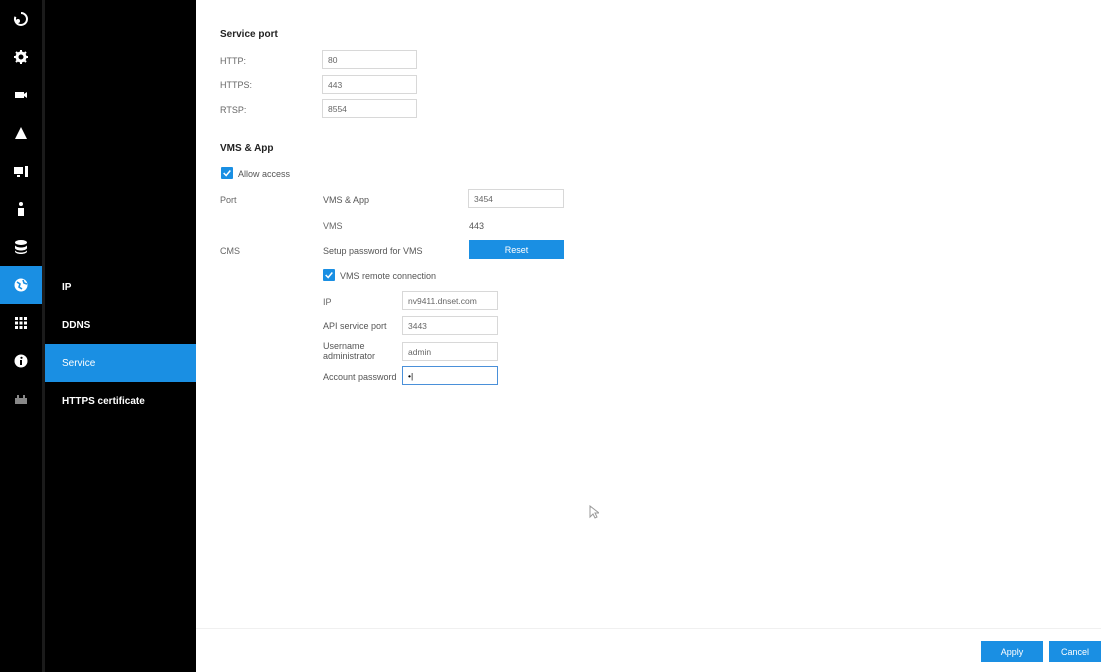 The height and width of the screenshot is (672, 1101). What do you see at coordinates (369, 84) in the screenshot?
I see `https-port-input: 443` at bounding box center [369, 84].